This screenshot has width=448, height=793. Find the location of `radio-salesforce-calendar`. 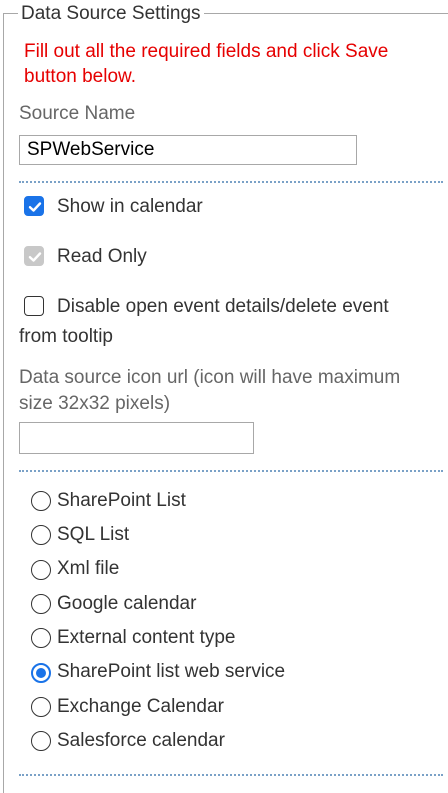

radio-salesforce-calendar is located at coordinates (41, 741).